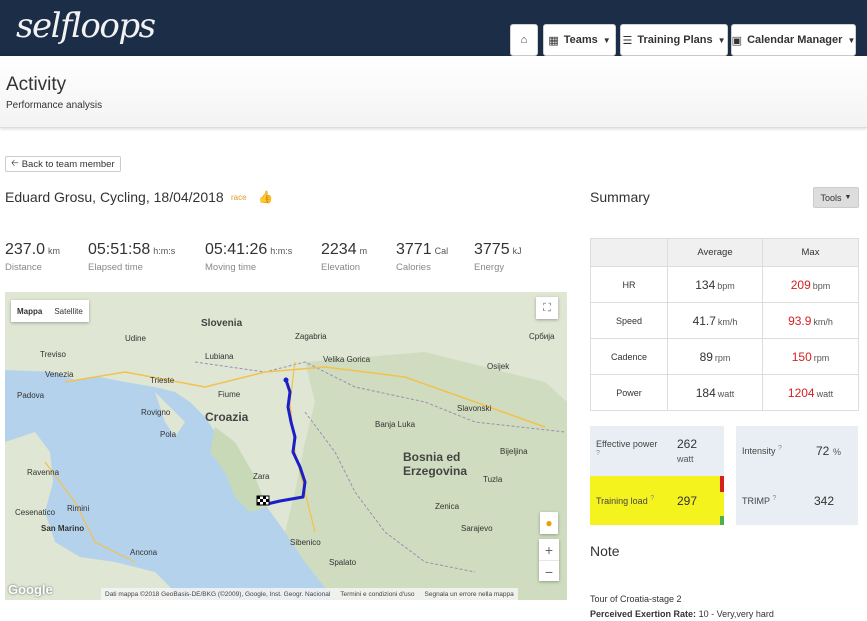 The height and width of the screenshot is (621, 867). I want to click on home-button: ⌂, so click(524, 40).